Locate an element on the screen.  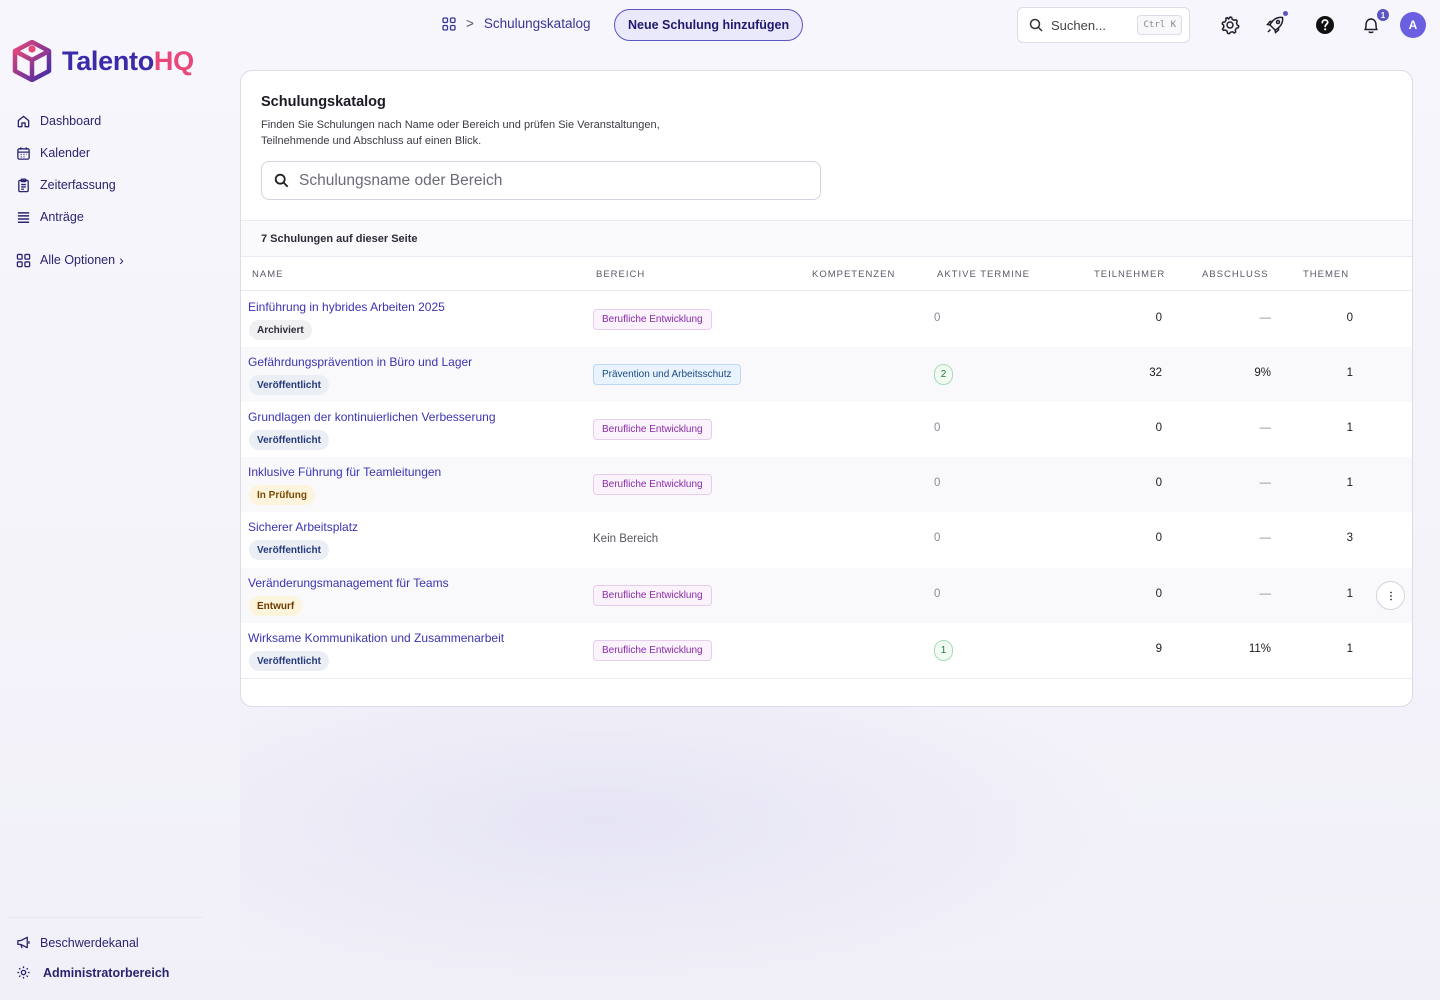
sidebar-item-administratorbereich: Administratorbereich is located at coordinates (111, 972).